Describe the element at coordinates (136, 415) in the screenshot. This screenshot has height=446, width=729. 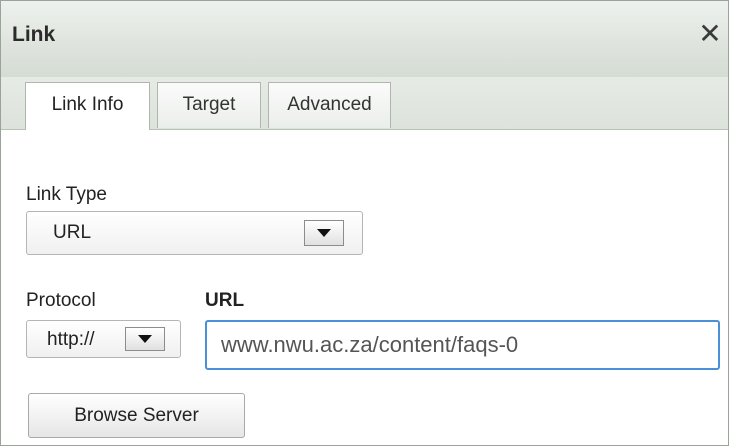
I see `browse-server-button: Browse Server` at that location.